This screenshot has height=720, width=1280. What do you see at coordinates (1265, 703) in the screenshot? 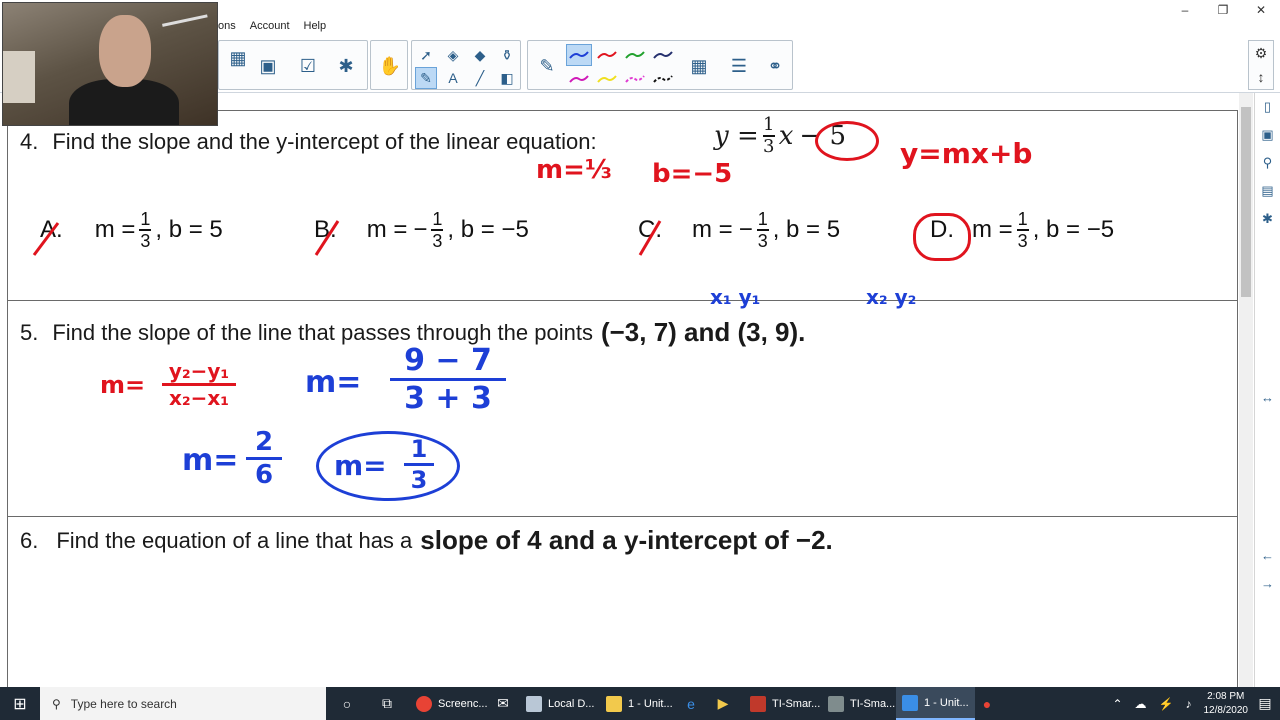
I see `notification-icon: ▤` at bounding box center [1265, 703].